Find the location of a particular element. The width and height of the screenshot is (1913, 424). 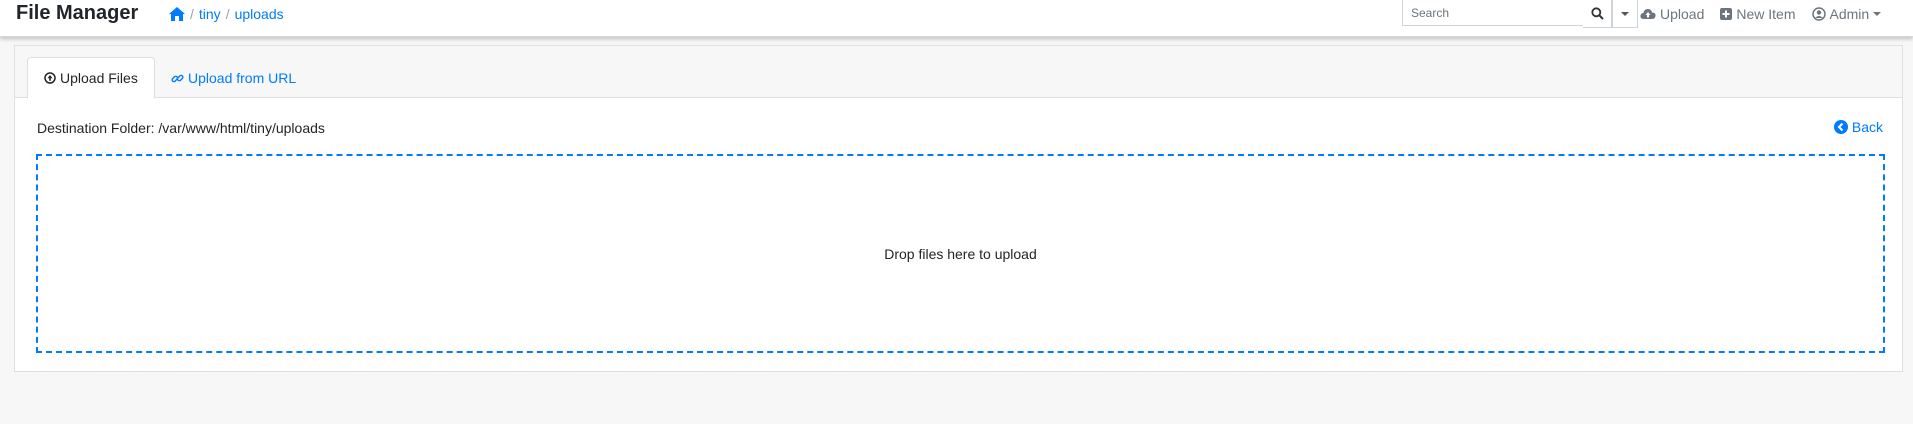

tab-label: Upload Files is located at coordinates (99, 78).